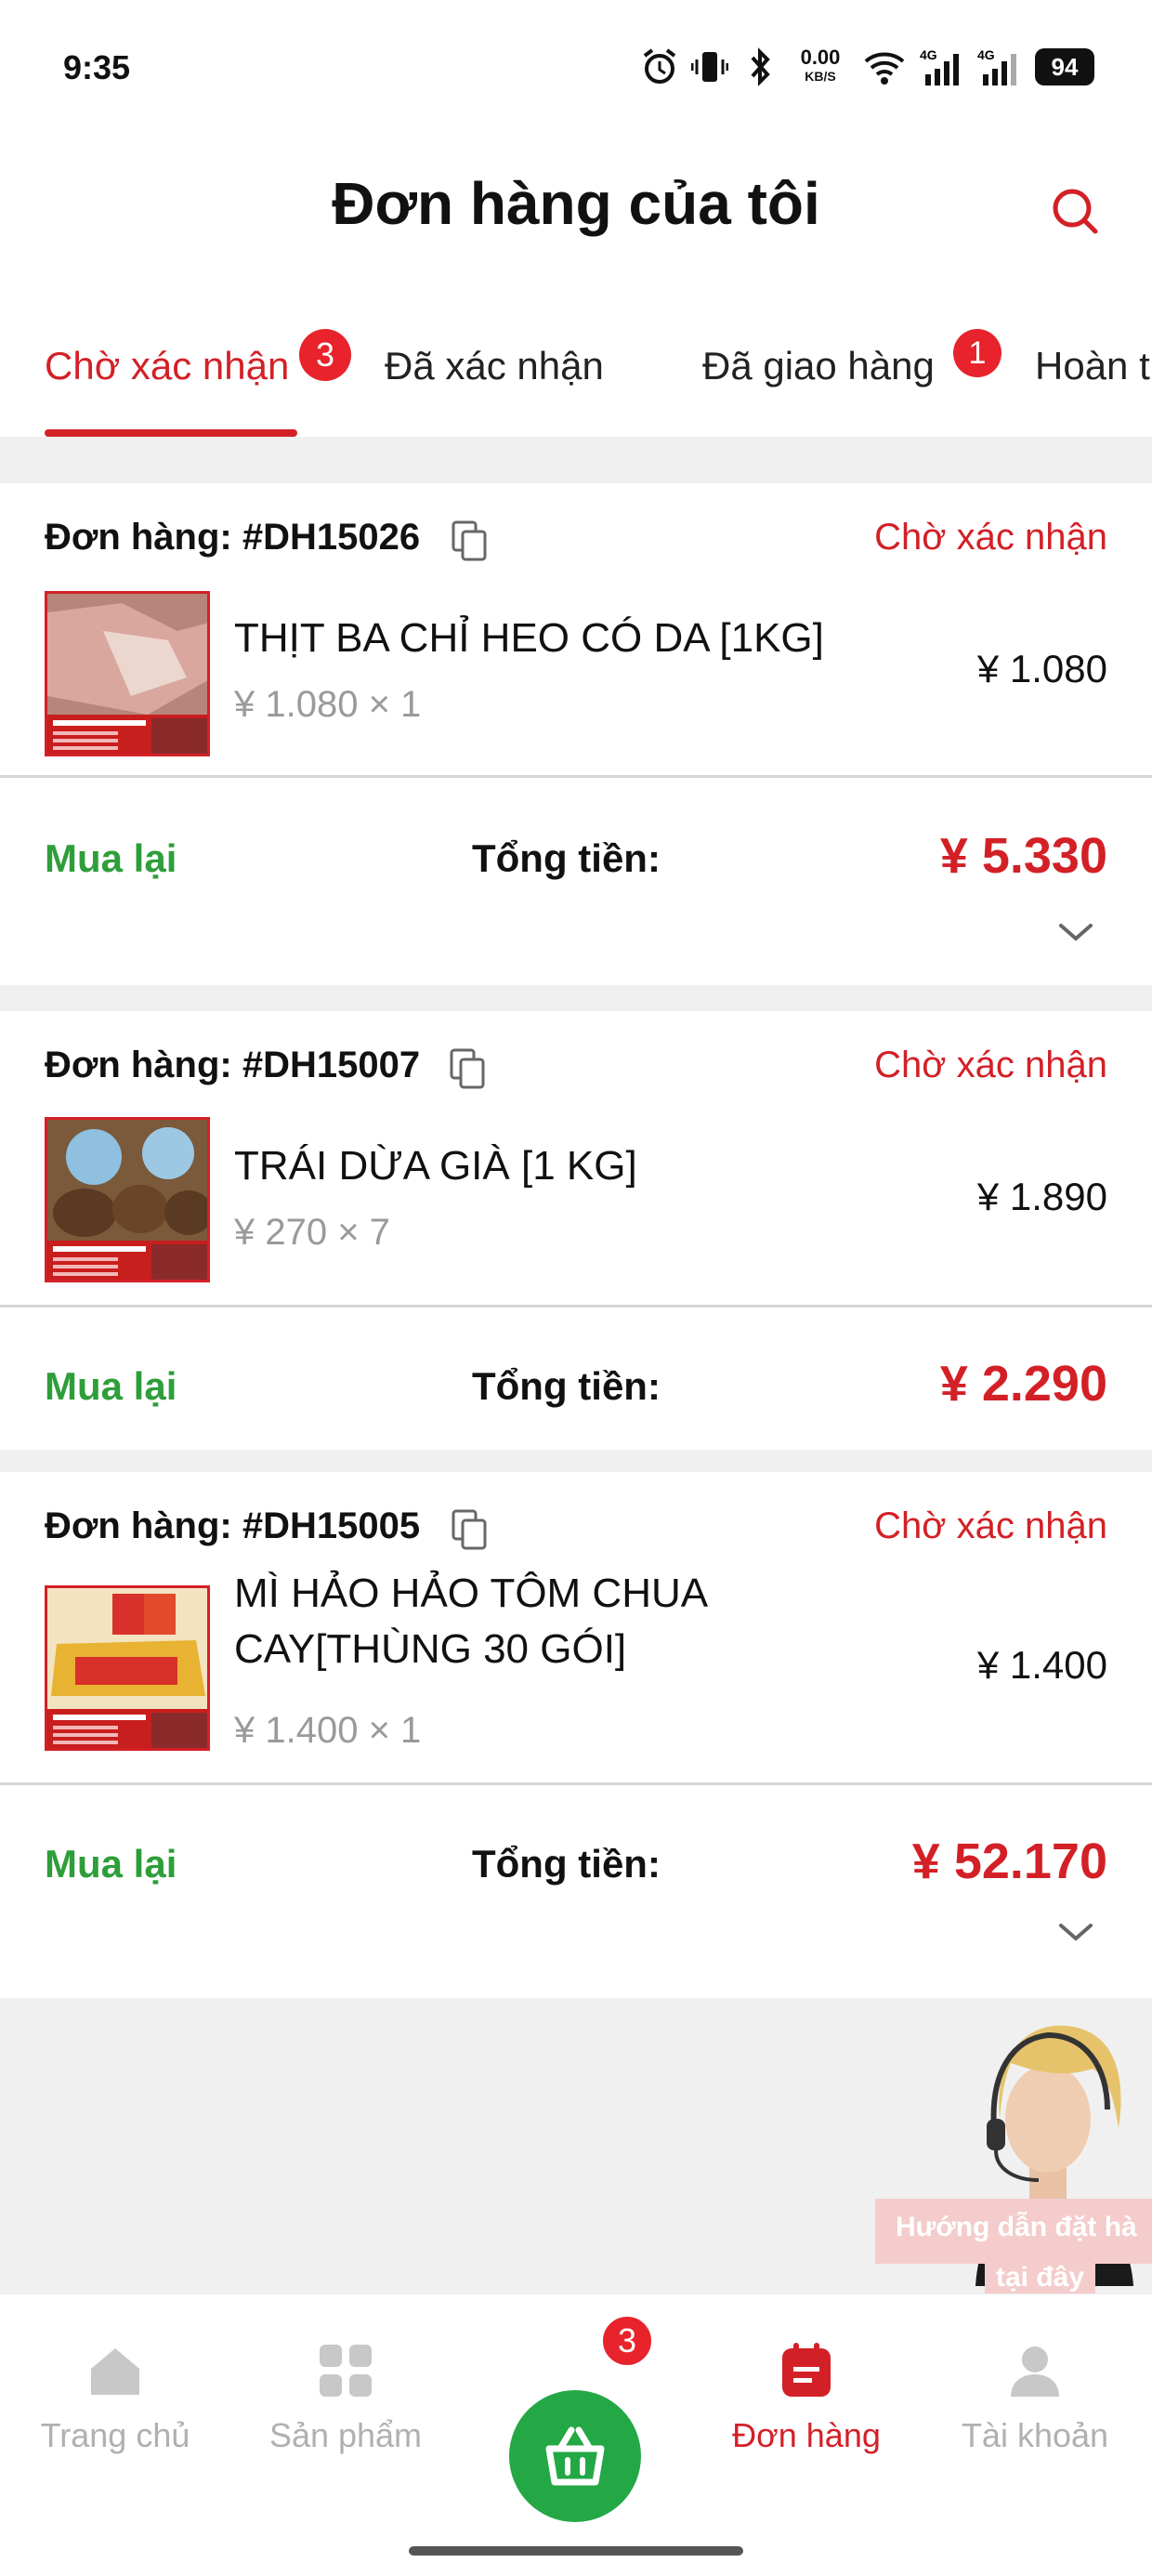 This screenshot has width=1152, height=2576. Describe the element at coordinates (471, 1593) in the screenshot. I see `product-name-line1: MÌ HẢO HẢO TÔM CHUA` at that location.